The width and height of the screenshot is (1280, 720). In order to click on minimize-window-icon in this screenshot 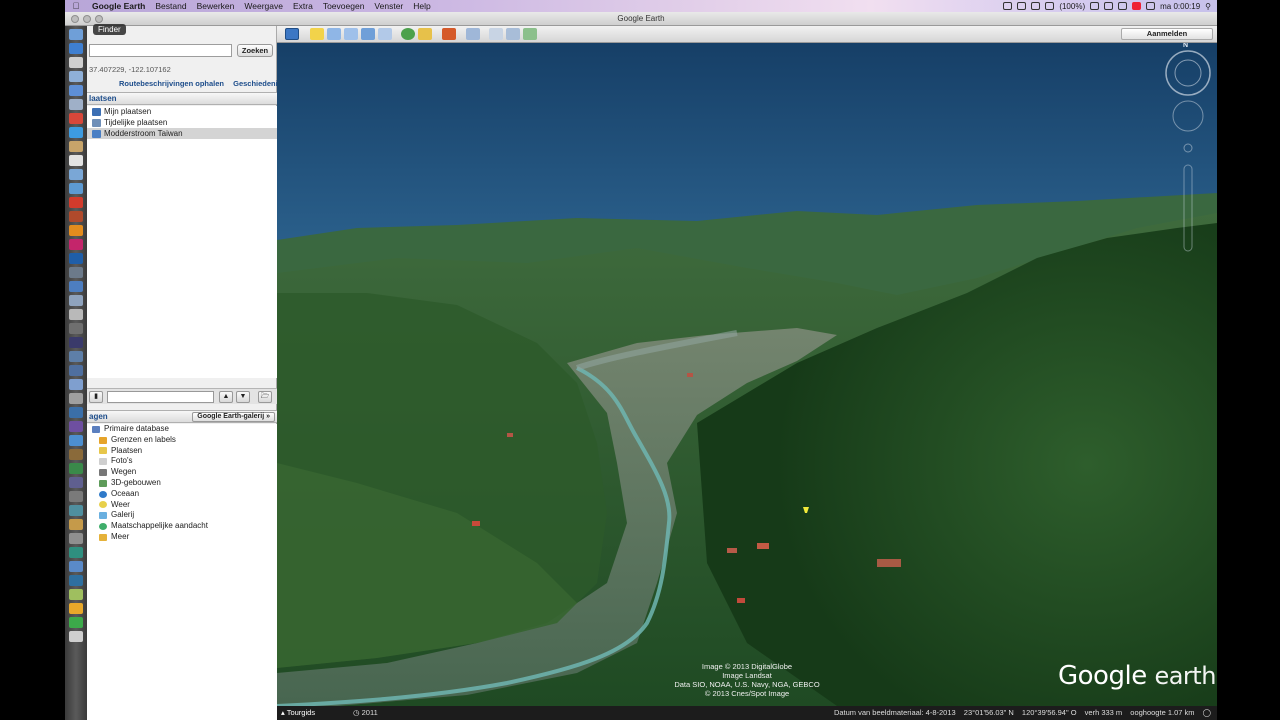, I will do `click(87, 19)`.